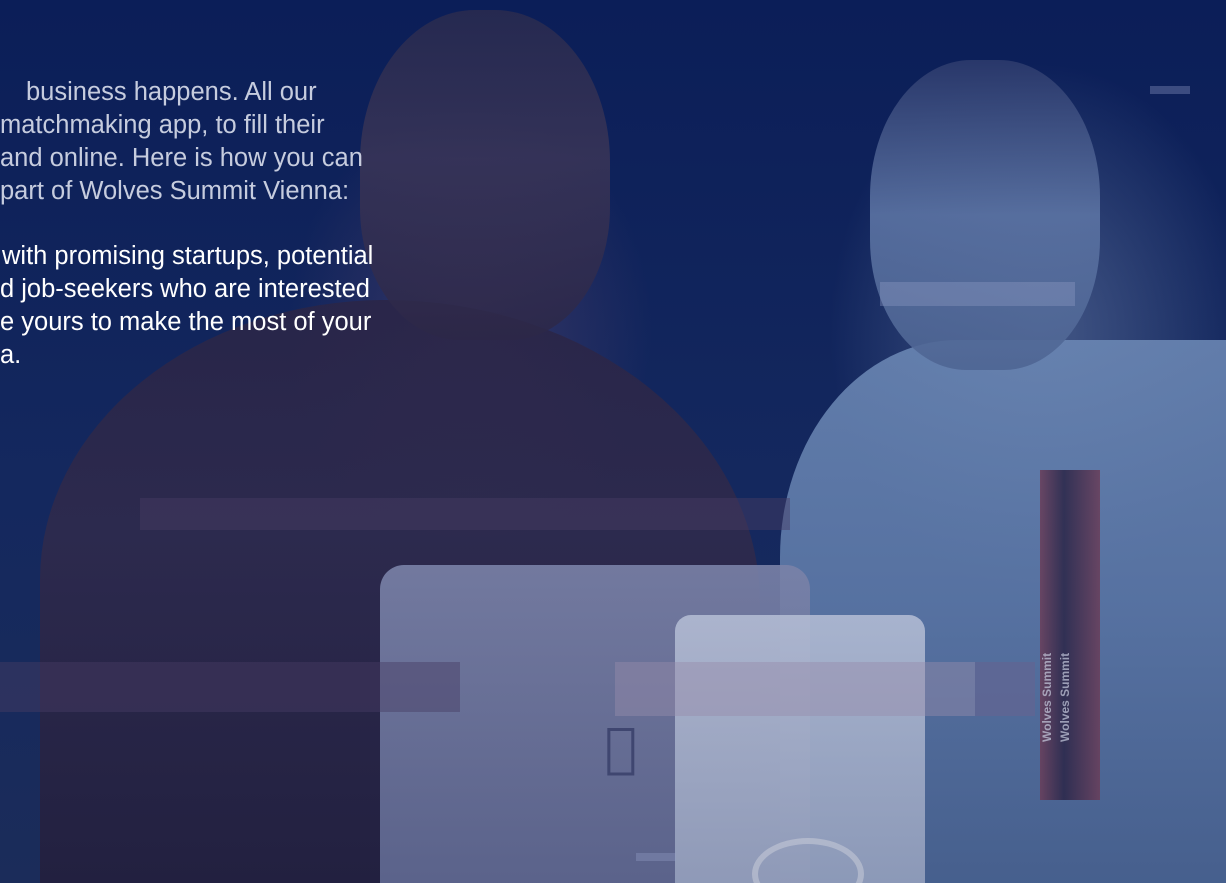  Describe the element at coordinates (175, 191) in the screenshot. I see `intro-line: part of Wolves Summit Vienna:` at that location.